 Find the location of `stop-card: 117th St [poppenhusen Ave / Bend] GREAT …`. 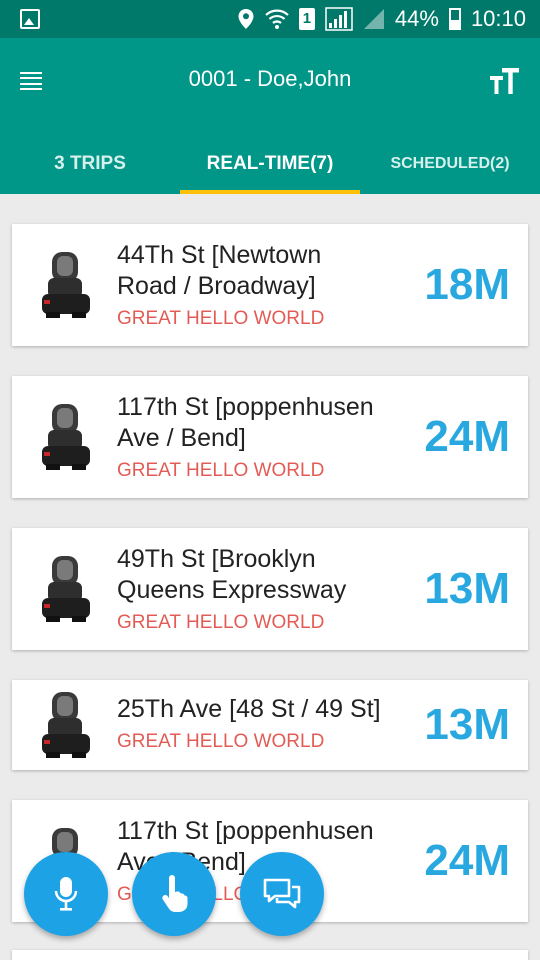

stop-card: 117th St [poppenhusen Ave / Bend] GREAT … is located at coordinates (270, 437).